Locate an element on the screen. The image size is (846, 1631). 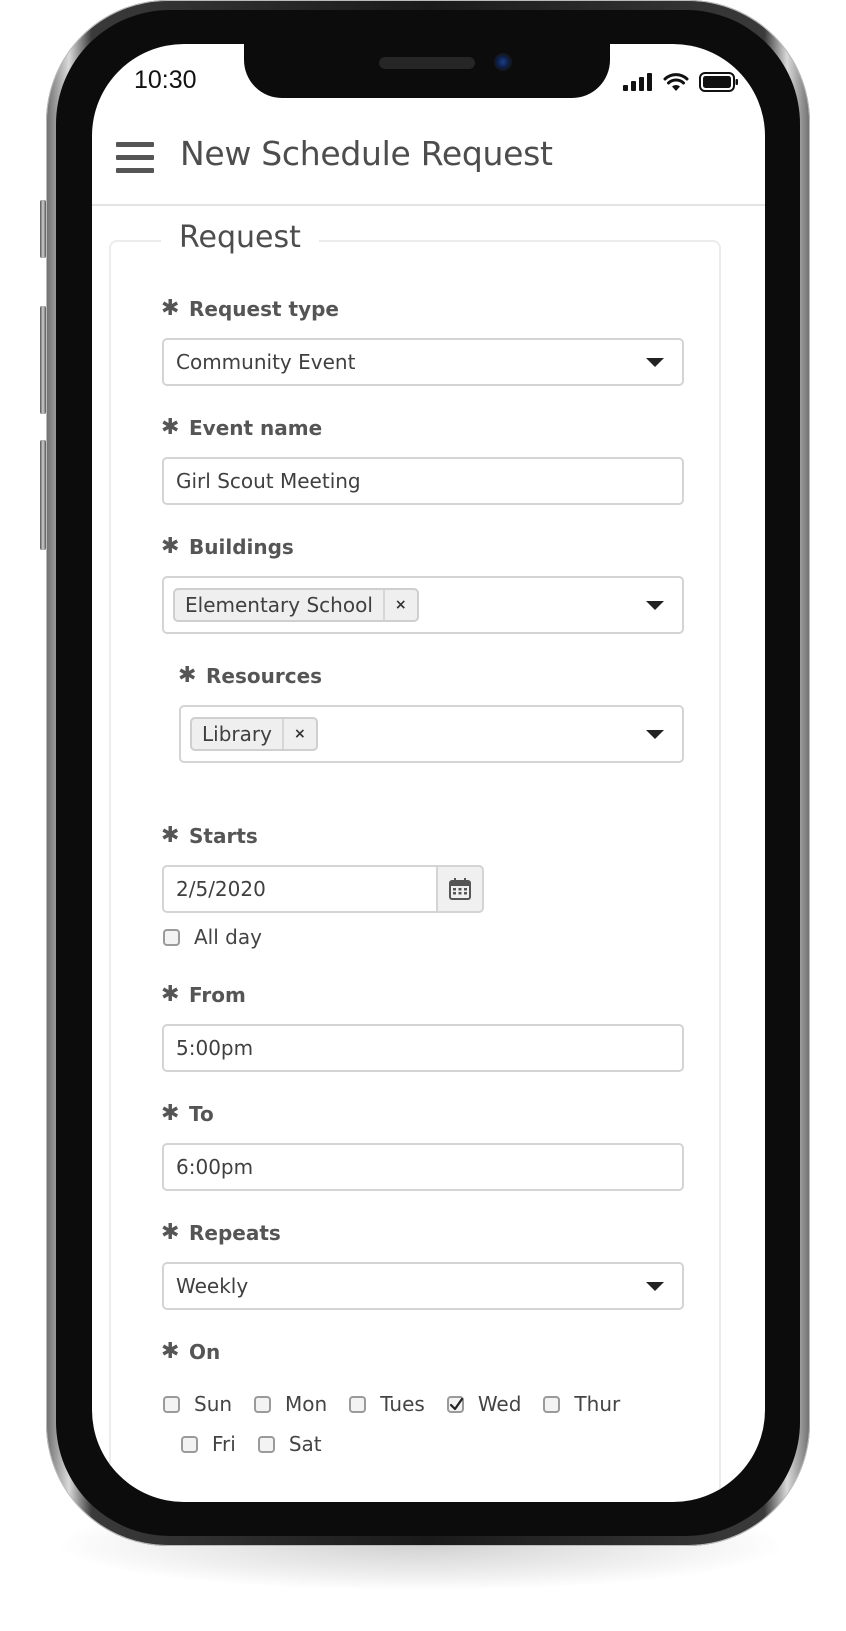
weekday-thur: Thur is located at coordinates (581, 1404).